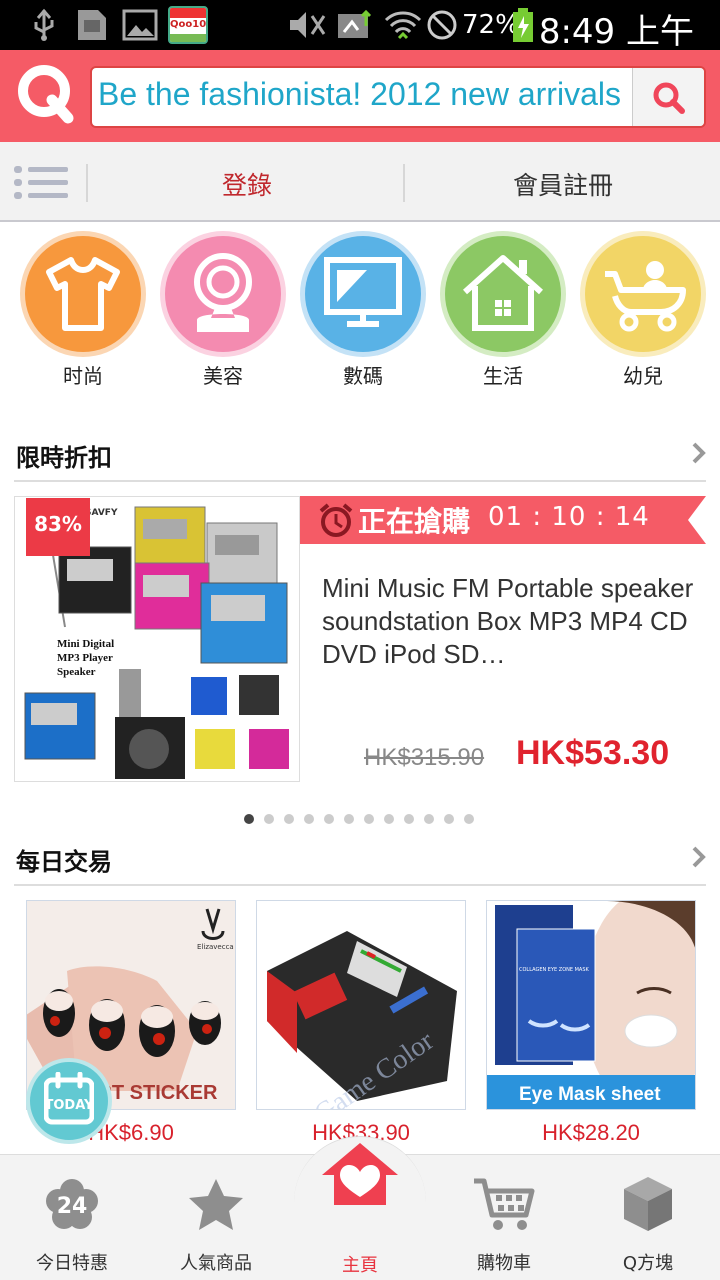 The image size is (720, 1280). I want to click on category-beauty-circle, so click(223, 294).